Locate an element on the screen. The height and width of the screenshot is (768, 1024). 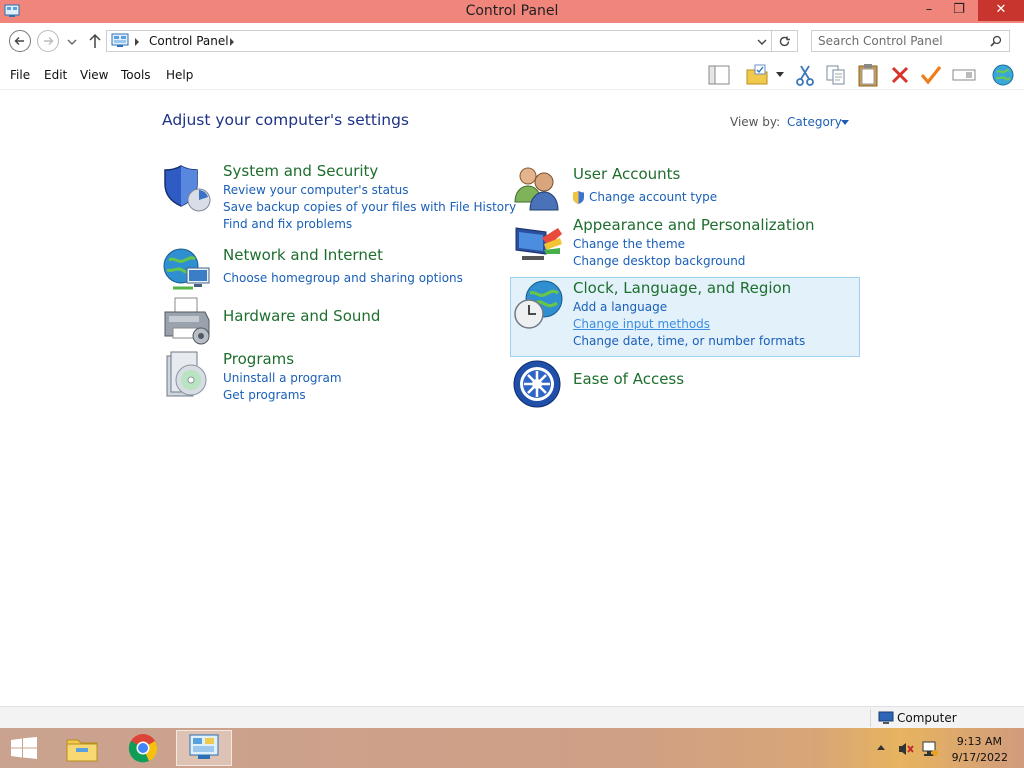
properties-check-icon is located at coordinates (931, 75).